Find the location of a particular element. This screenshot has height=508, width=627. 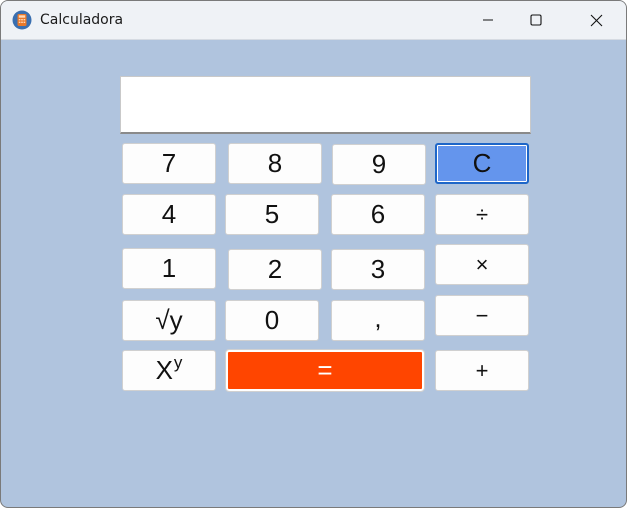

key-2: 2 is located at coordinates (275, 269).